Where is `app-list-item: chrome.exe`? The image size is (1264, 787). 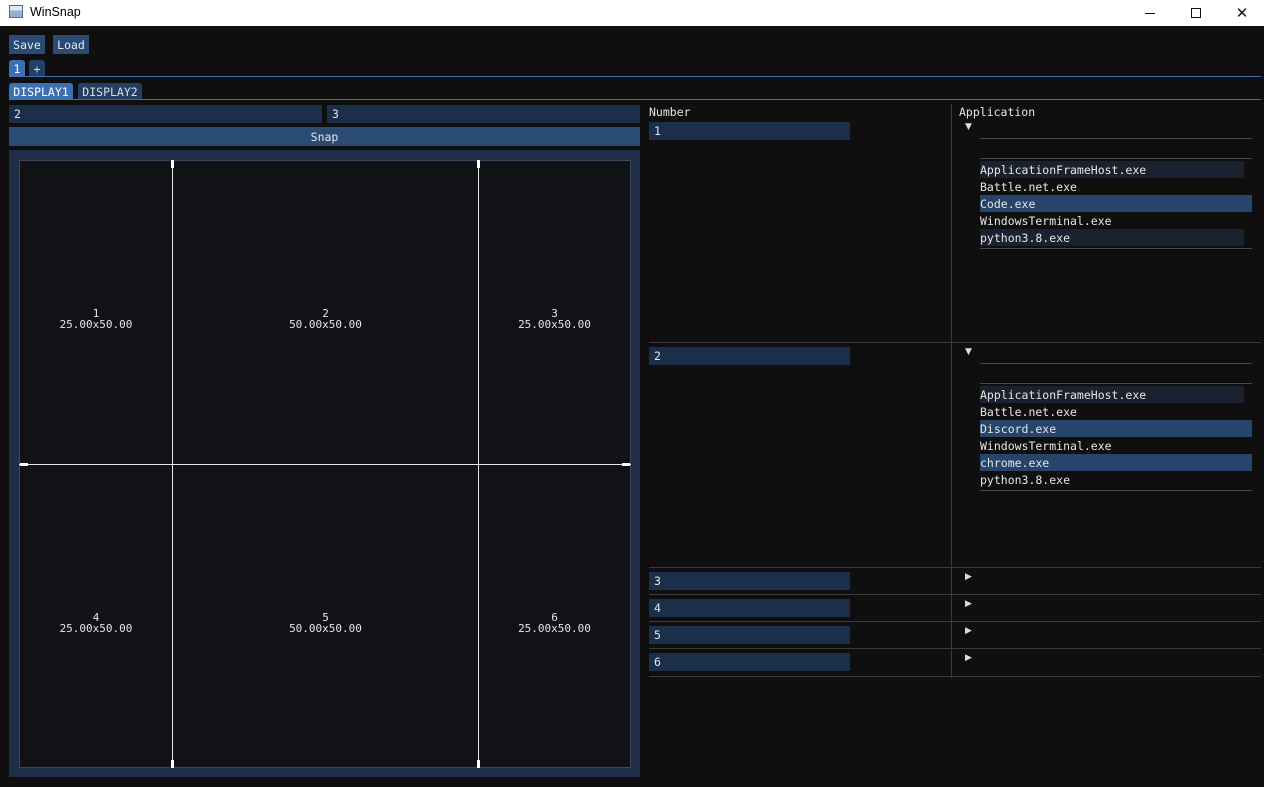 app-list-item: chrome.exe is located at coordinates (1116, 462).